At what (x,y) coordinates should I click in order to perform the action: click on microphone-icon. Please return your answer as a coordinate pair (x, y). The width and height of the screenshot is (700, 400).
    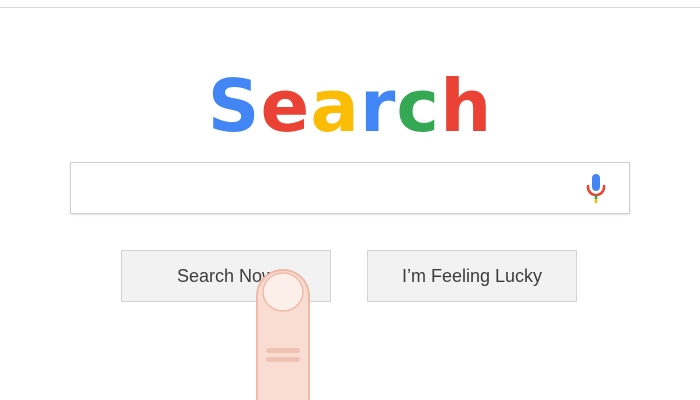
    Looking at the image, I should click on (596, 189).